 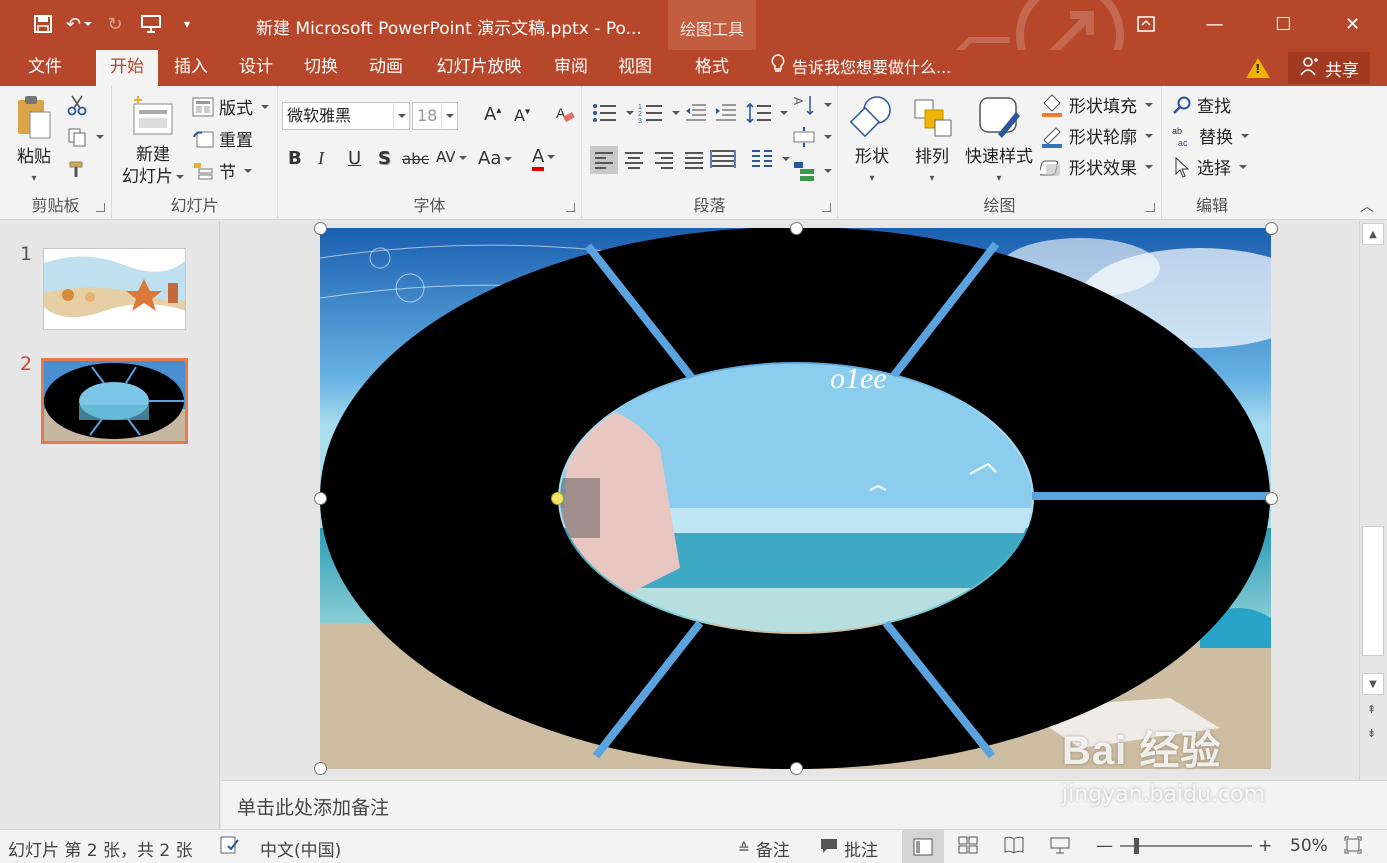 I want to click on tab-home: 开始, so click(x=127, y=68).